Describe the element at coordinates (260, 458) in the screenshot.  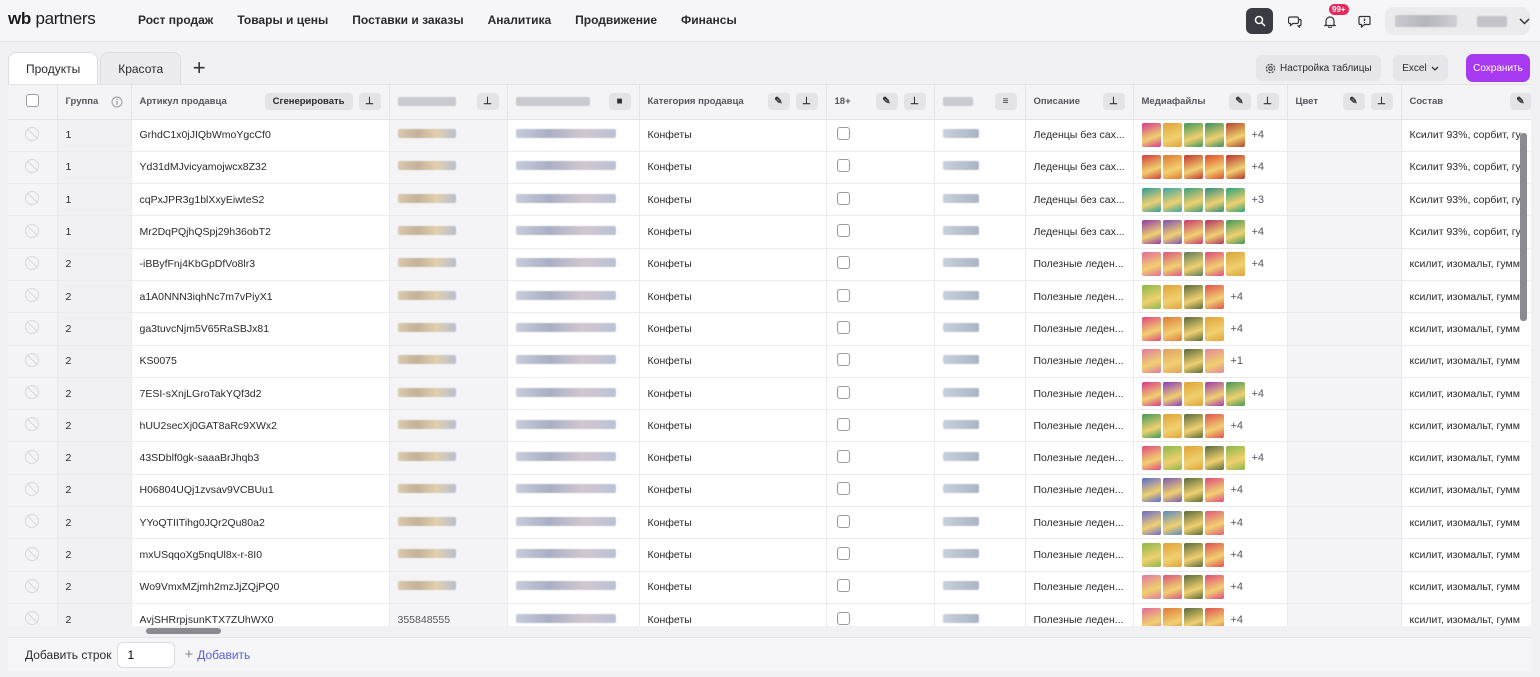
I see `article-cell: 43SDblf0gk-saaaBrJhqb3` at that location.